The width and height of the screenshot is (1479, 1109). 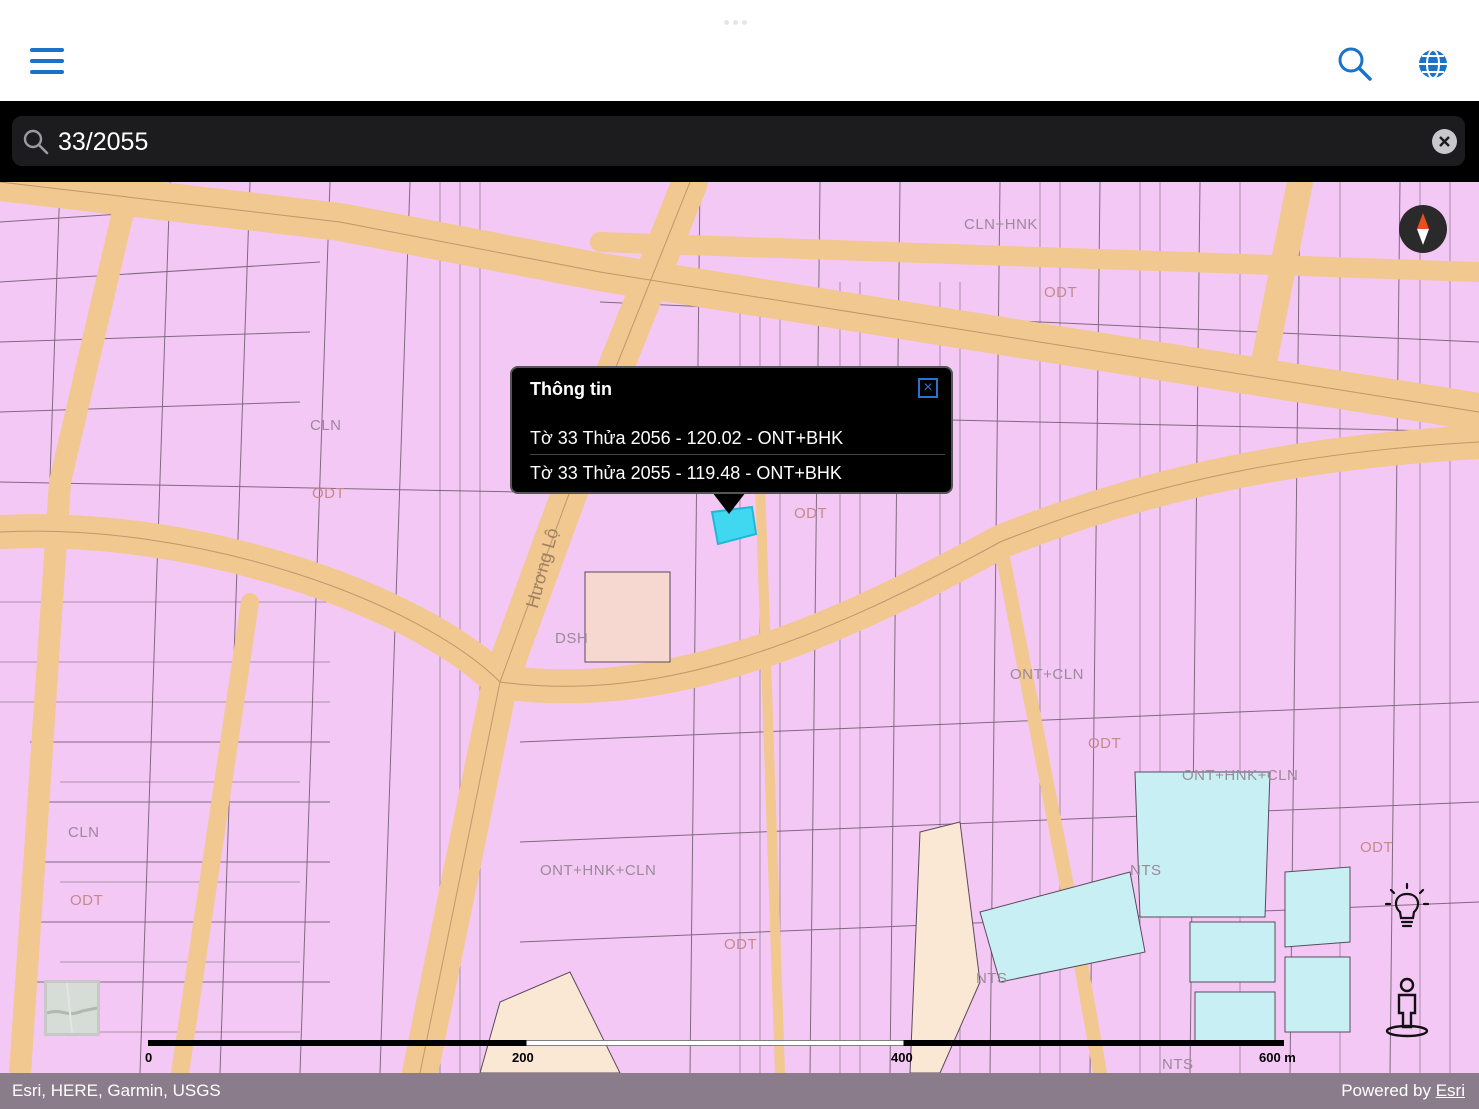 What do you see at coordinates (729, 503) in the screenshot?
I see `popup-pointer` at bounding box center [729, 503].